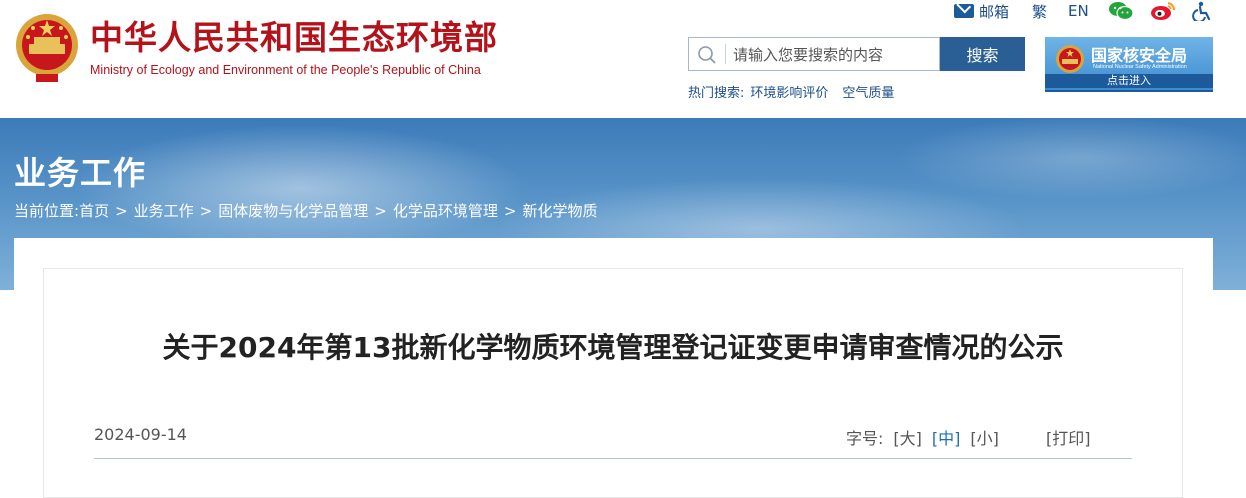  I want to click on breadcrumb-solid-waste: 固体废物与化学品管理, so click(293, 210).